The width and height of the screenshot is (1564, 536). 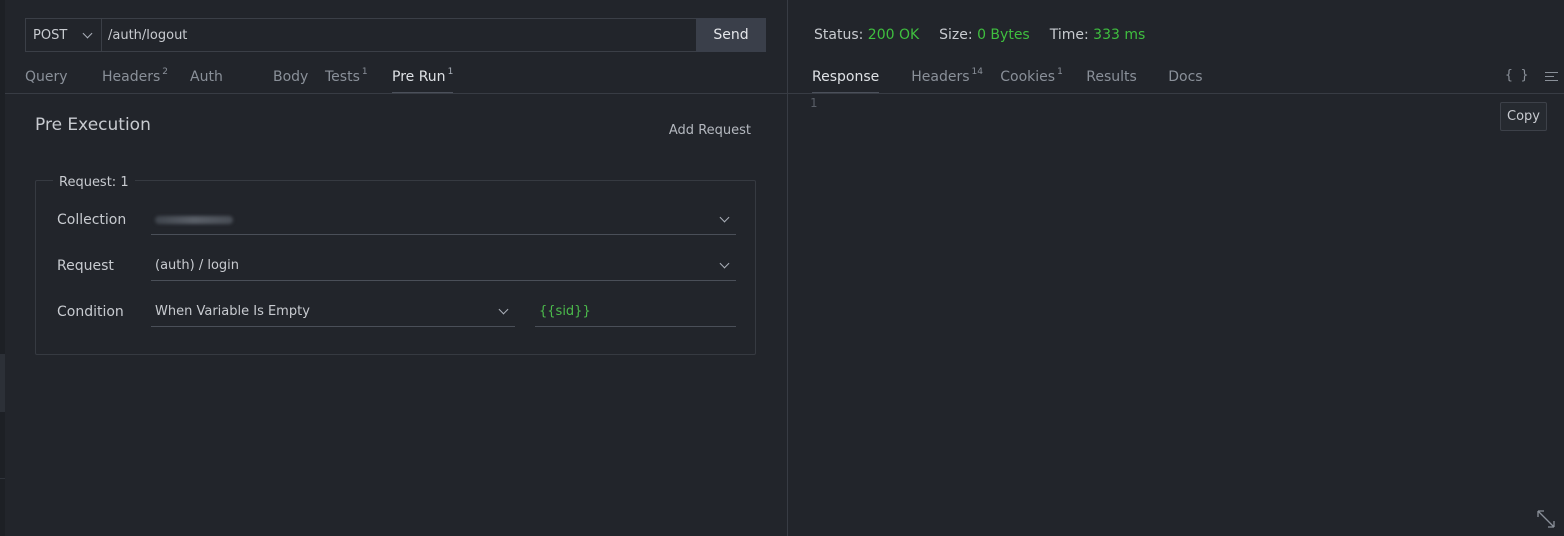 What do you see at coordinates (565, 311) in the screenshot?
I see `variable-input-value: {{sid}}` at bounding box center [565, 311].